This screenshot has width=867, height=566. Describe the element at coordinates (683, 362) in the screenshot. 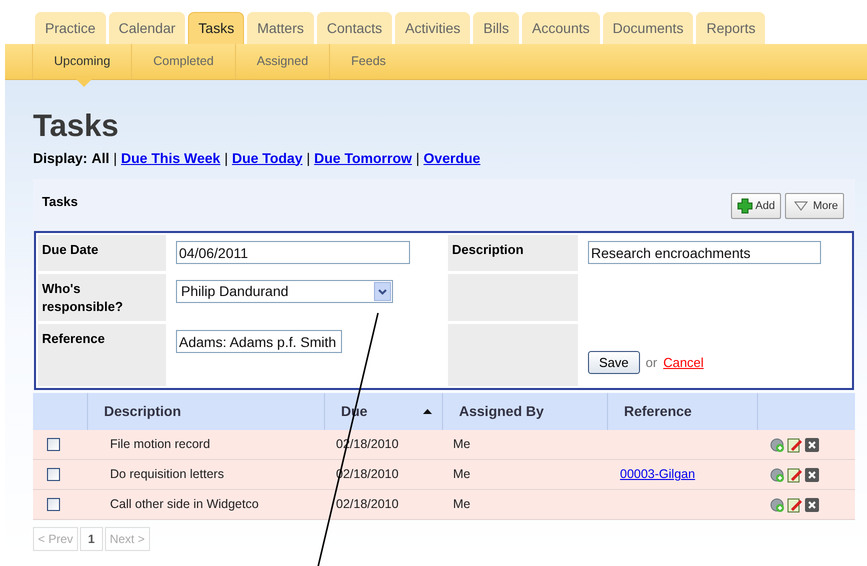

I see `cancel-link: Cancel` at that location.